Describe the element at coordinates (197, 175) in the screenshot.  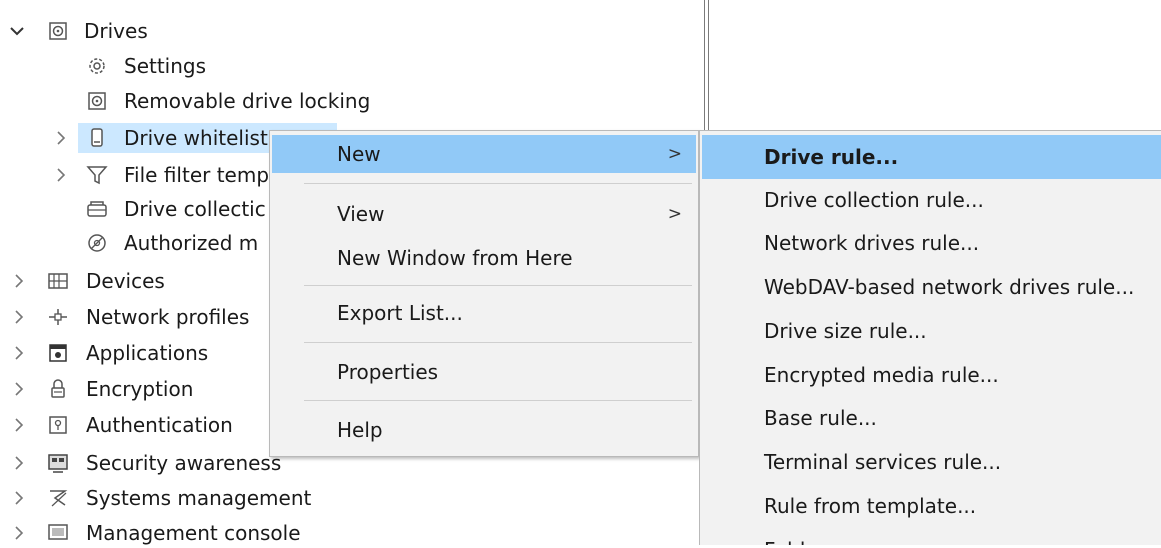
I see `tree-item-label: File filter temp` at that location.